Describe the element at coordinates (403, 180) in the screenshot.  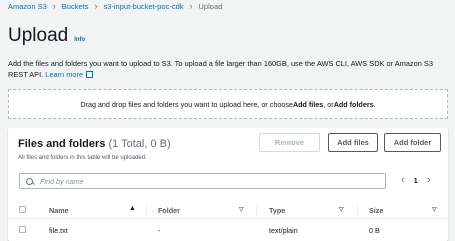
I see `chevron-left-icon: ‹` at that location.